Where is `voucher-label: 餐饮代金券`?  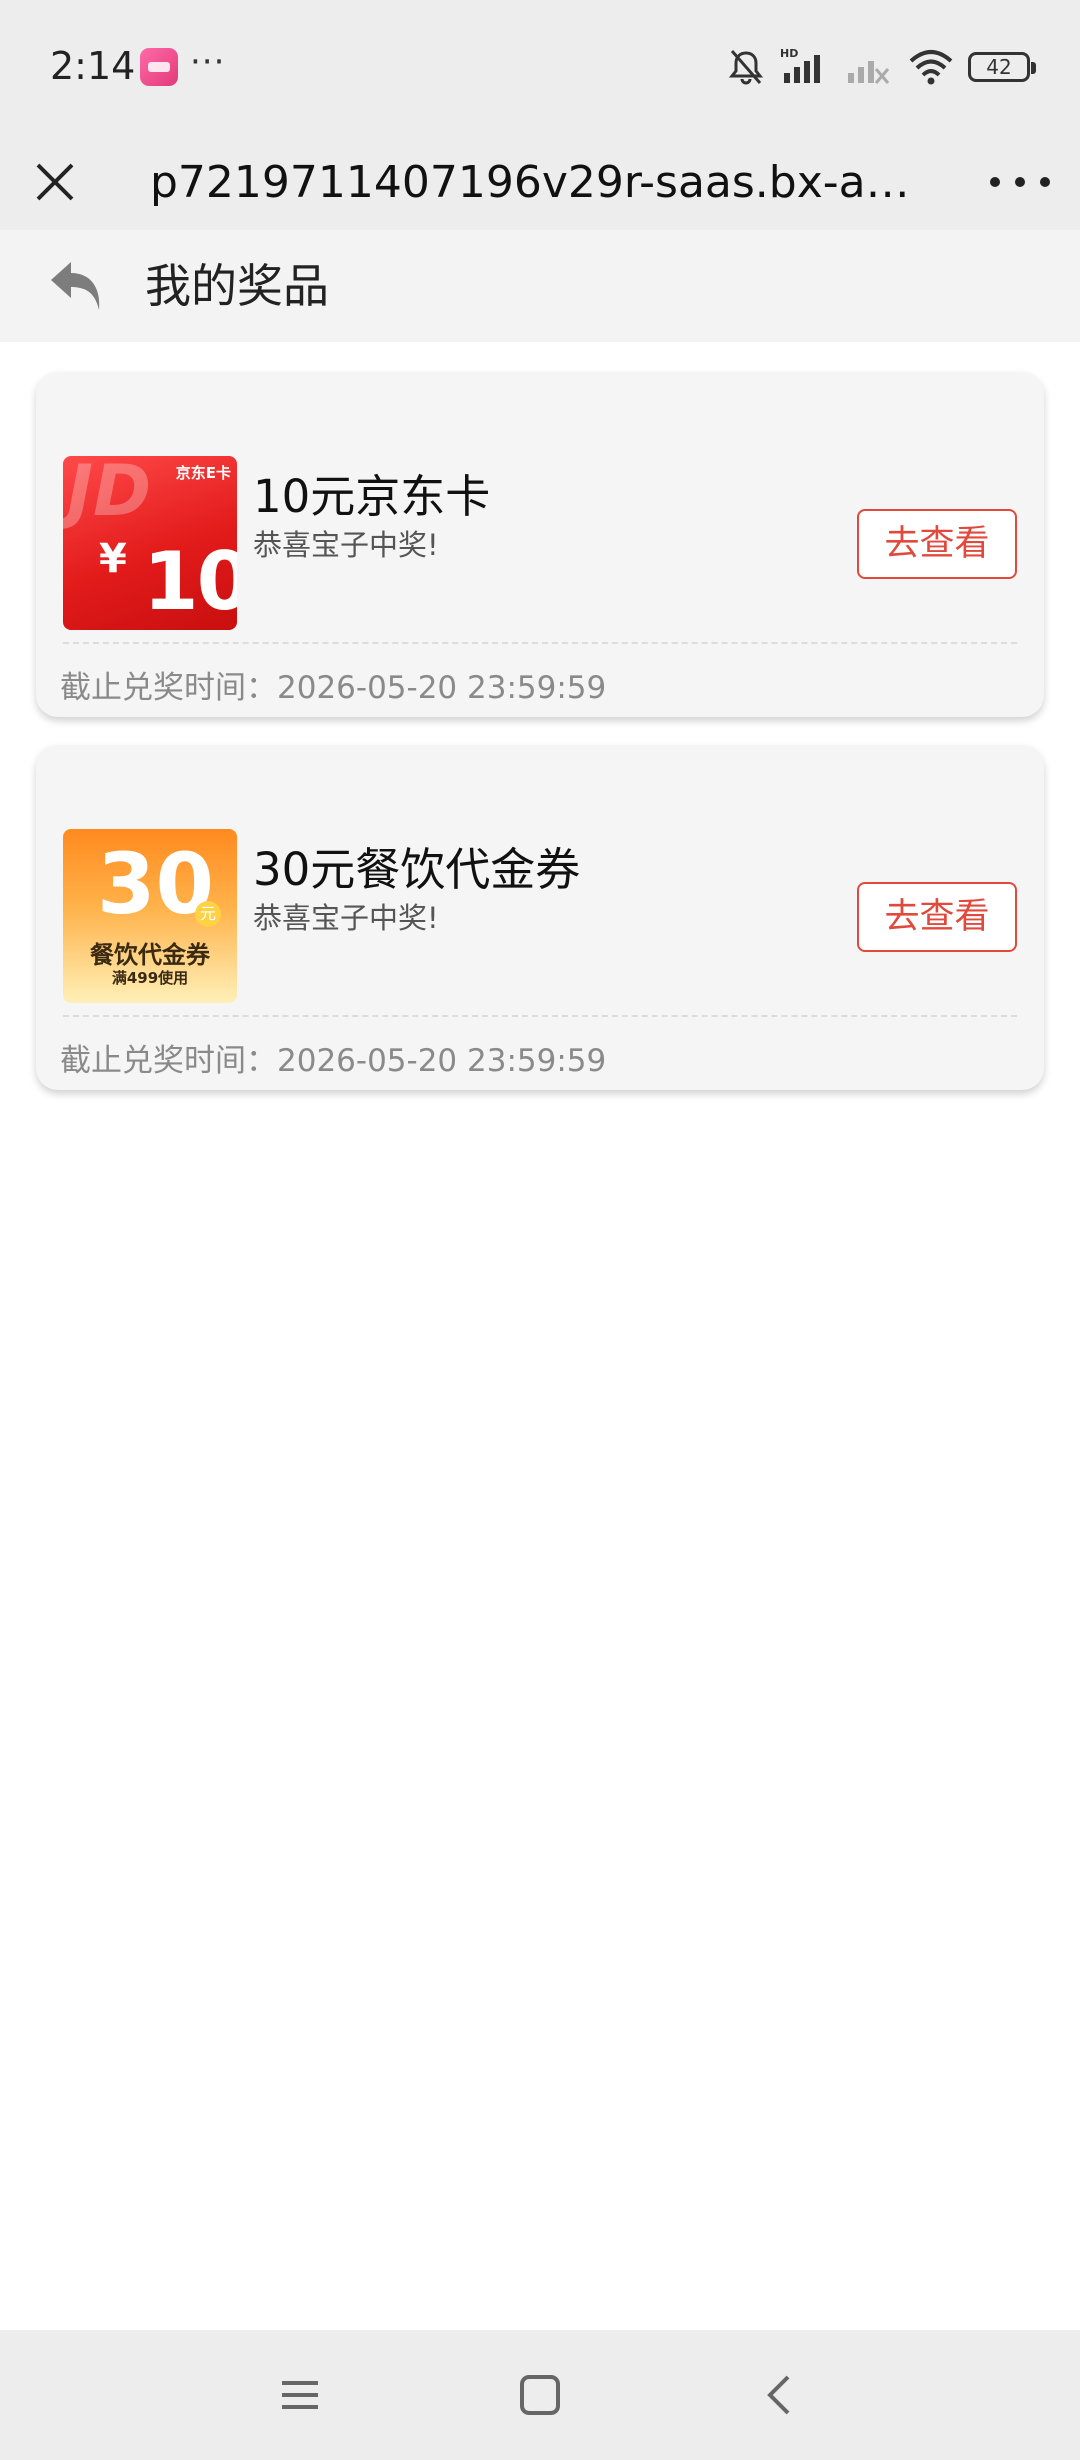
voucher-label: 餐饮代金券 is located at coordinates (150, 955).